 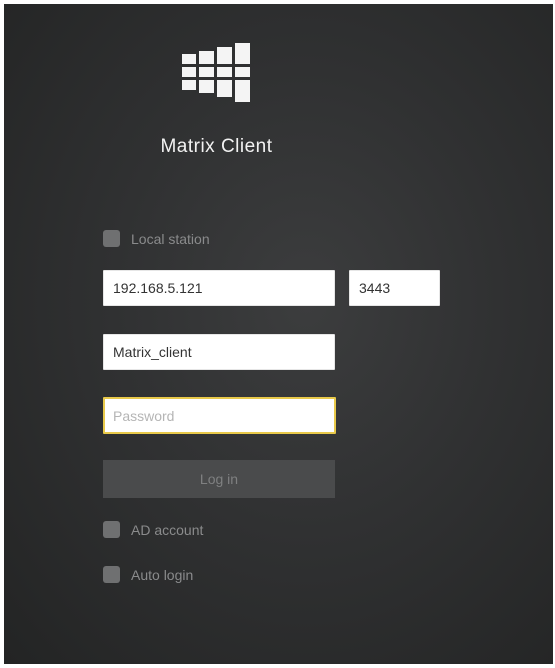 What do you see at coordinates (111, 529) in the screenshot?
I see `ad-account-checkbox-box` at bounding box center [111, 529].